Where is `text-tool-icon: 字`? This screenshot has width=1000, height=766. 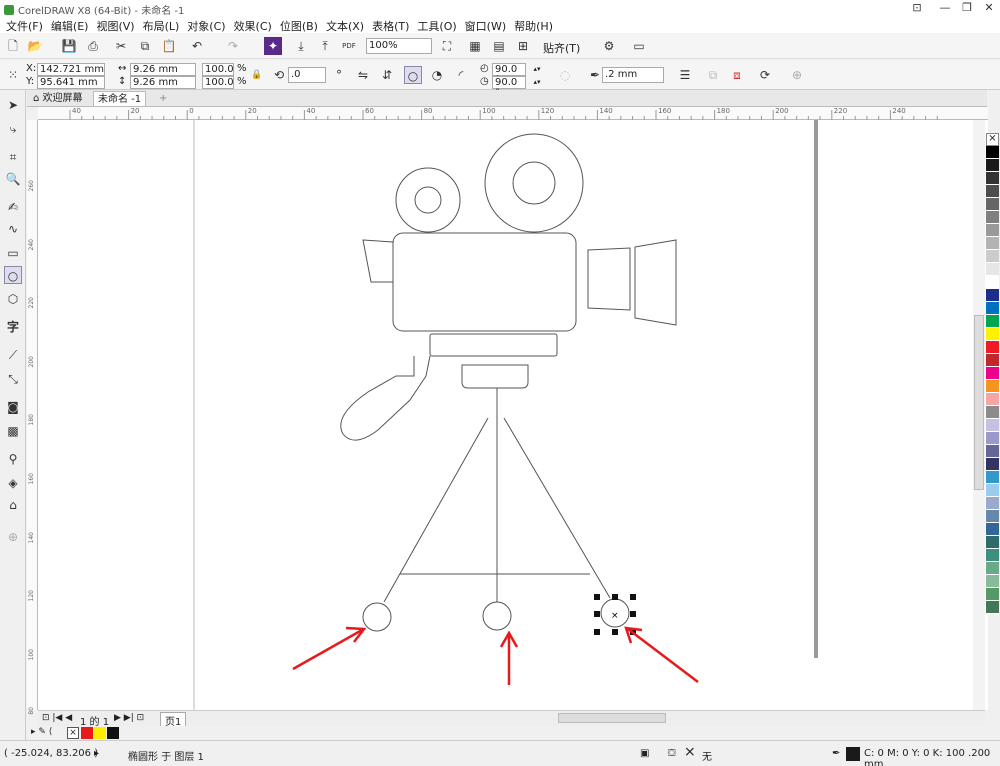
text-tool-icon: 字 is located at coordinates (13, 327).